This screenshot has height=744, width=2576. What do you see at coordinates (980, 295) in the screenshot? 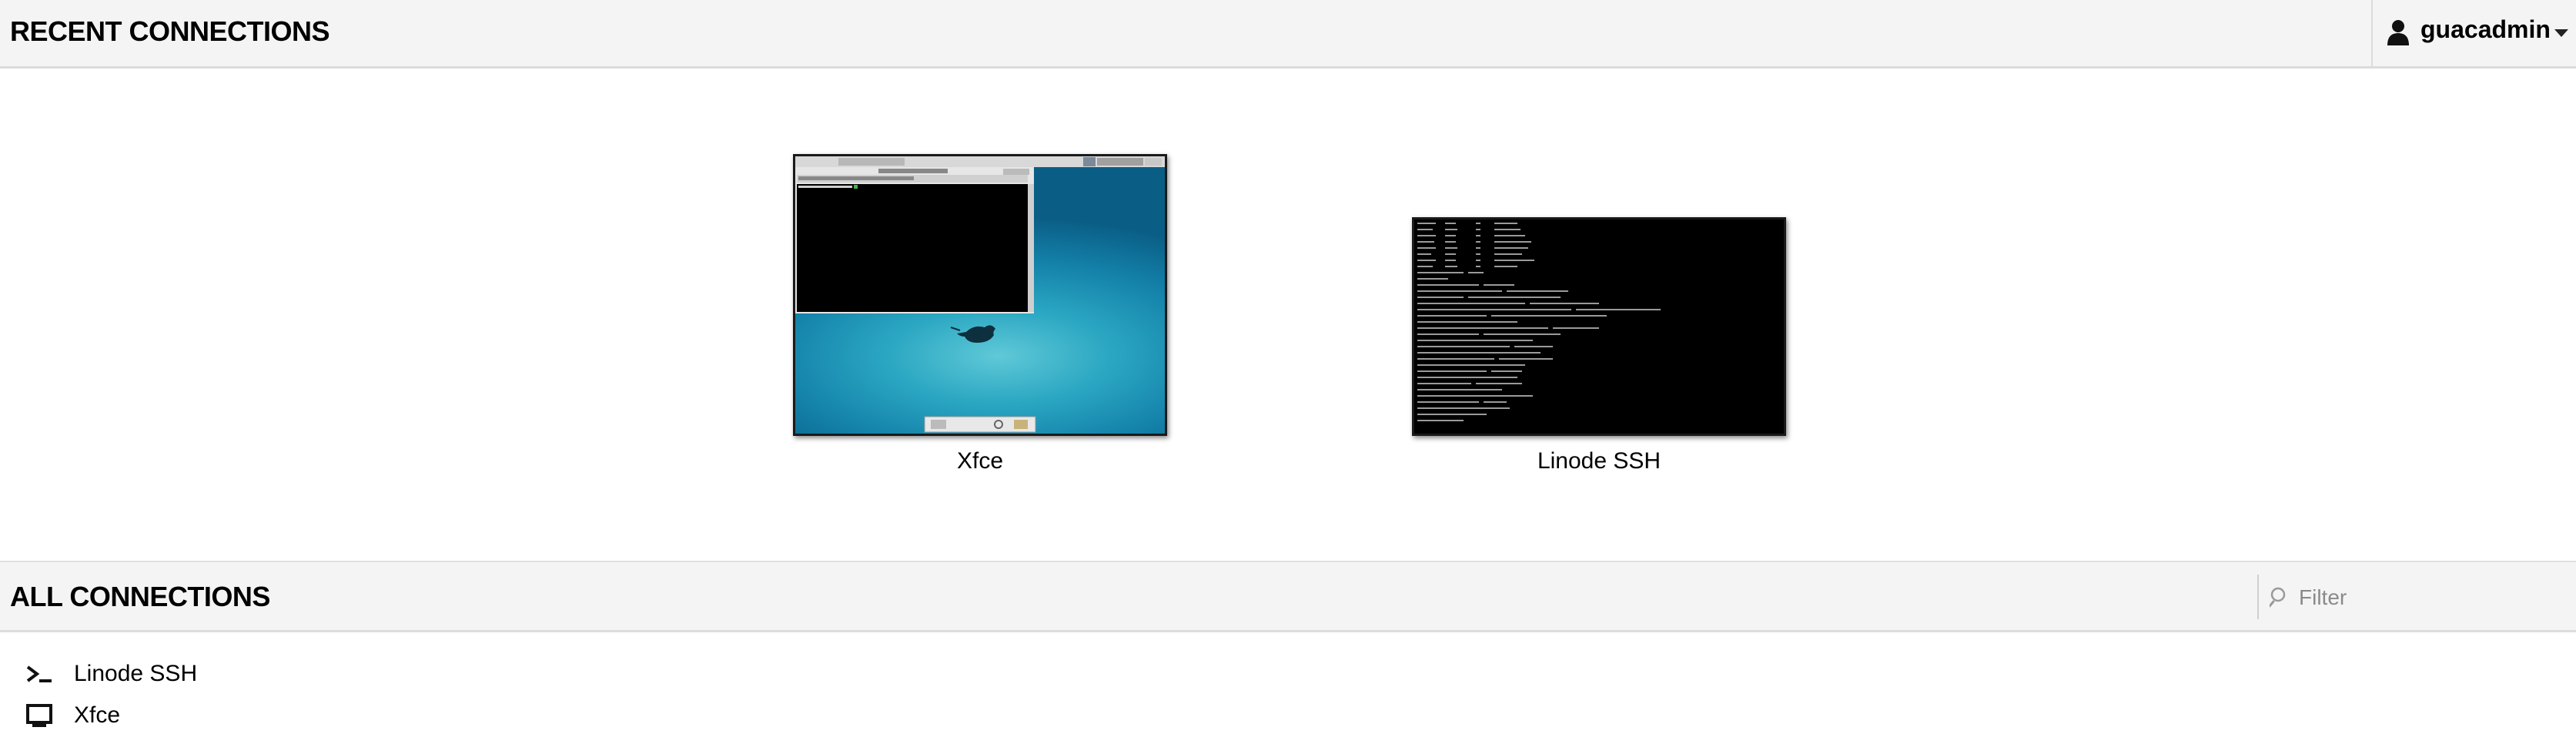
I see `xfce-desktop-thumbnail` at bounding box center [980, 295].